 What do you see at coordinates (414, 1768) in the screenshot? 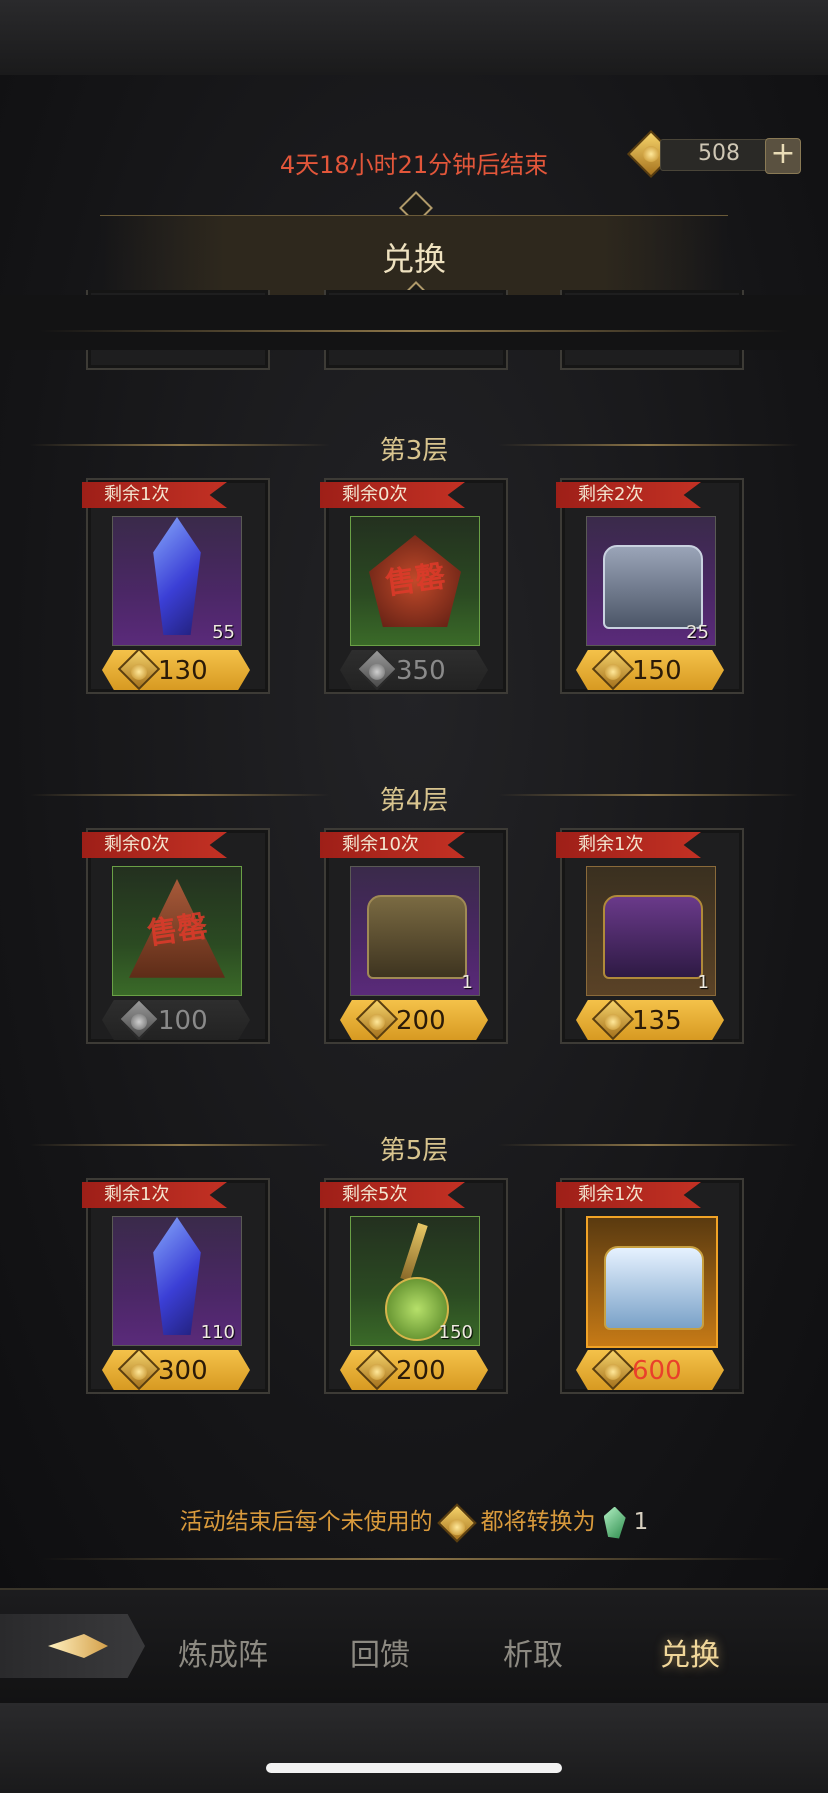
I see `home-indicator` at bounding box center [414, 1768].